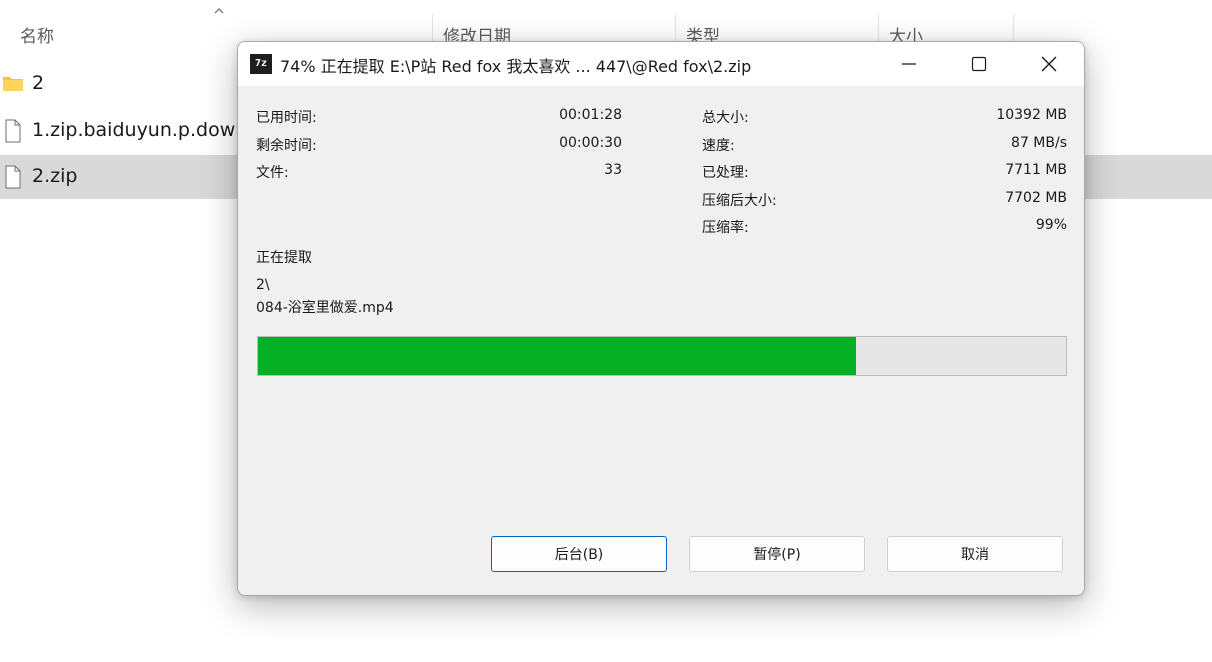  What do you see at coordinates (975, 554) in the screenshot?
I see `cancel-button: 取消` at bounding box center [975, 554].